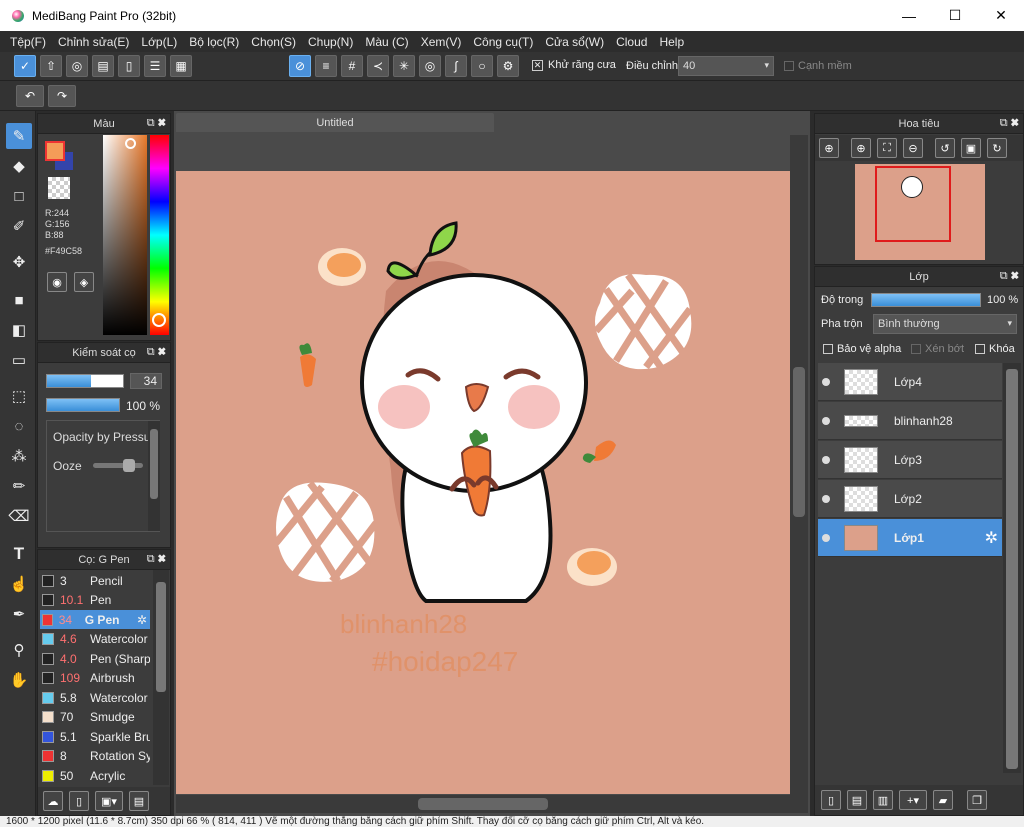 The height and width of the screenshot is (827, 1024). Describe the element at coordinates (991, 538) in the screenshot. I see `layer-settings-gear-icon: ✲` at that location.